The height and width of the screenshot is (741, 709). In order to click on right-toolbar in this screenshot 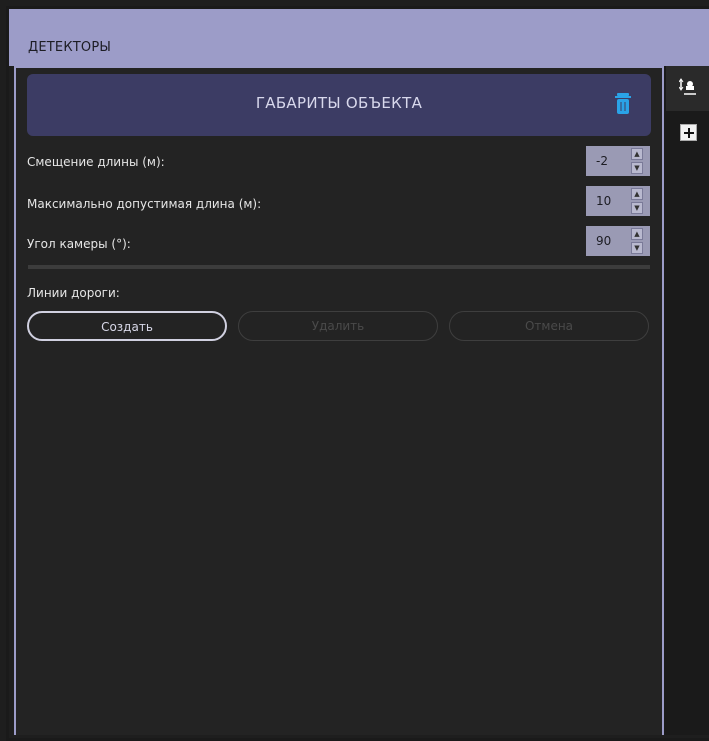, I will do `click(686, 400)`.